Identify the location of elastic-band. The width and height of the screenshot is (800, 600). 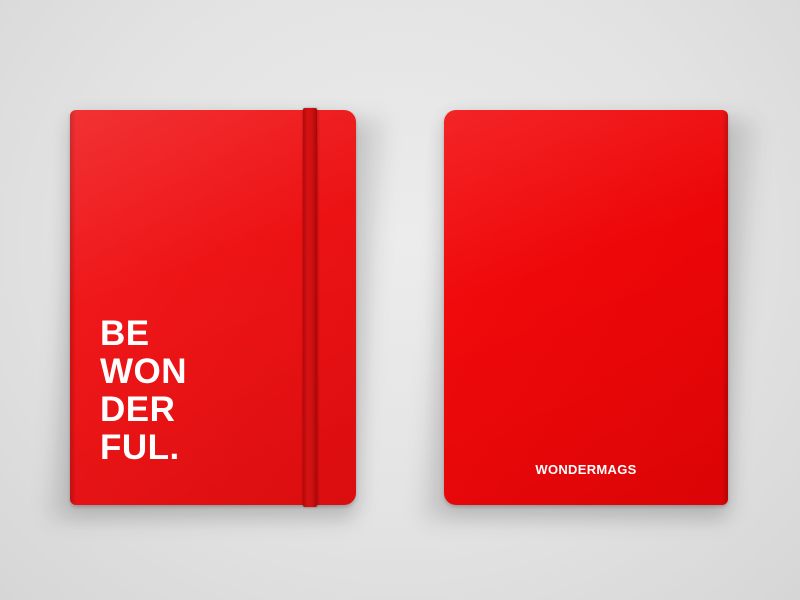
(310, 307).